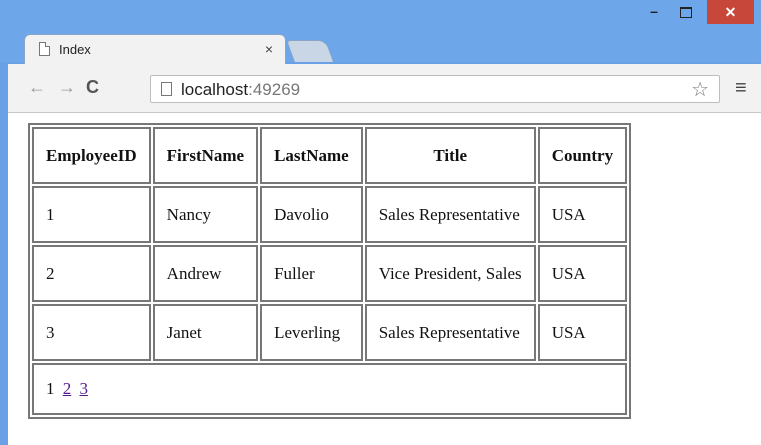 This screenshot has width=761, height=445. I want to click on pager-link-2: 2, so click(67, 388).